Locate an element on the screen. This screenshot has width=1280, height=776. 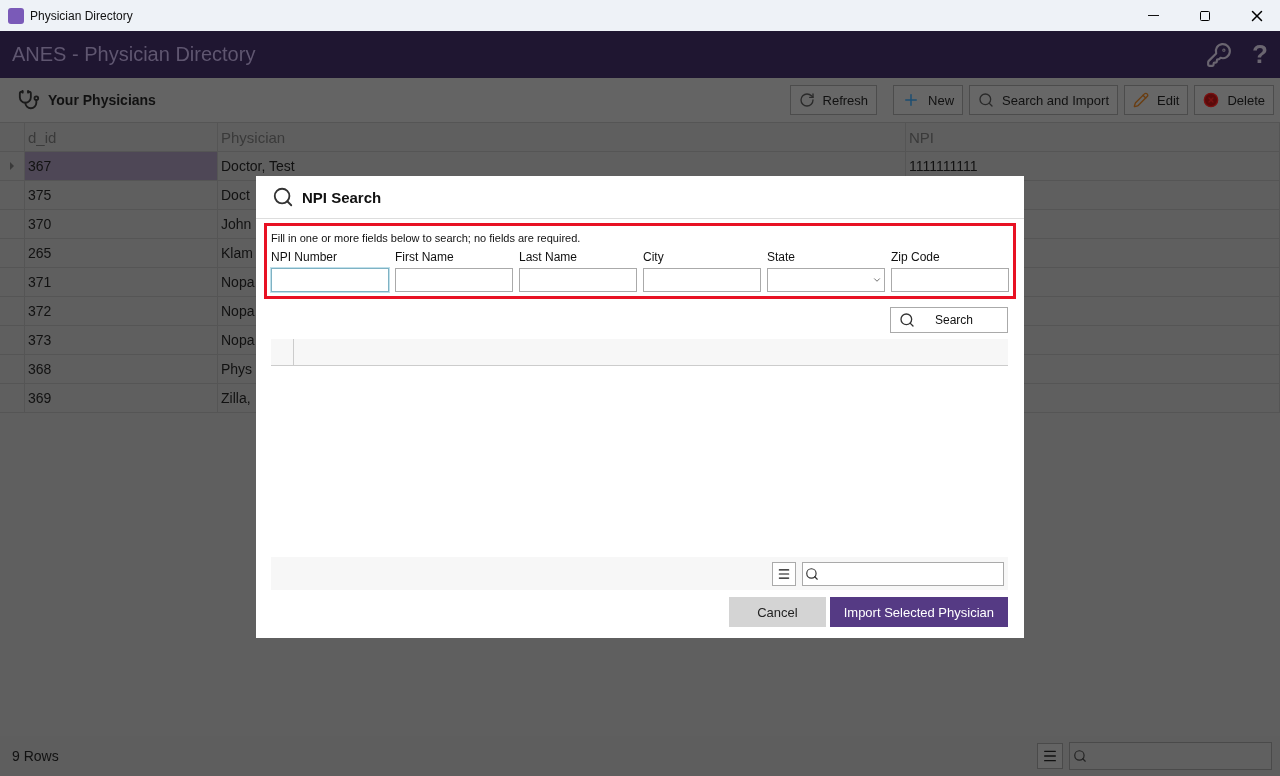
cancel-button: Cancel is located at coordinates (777, 612).